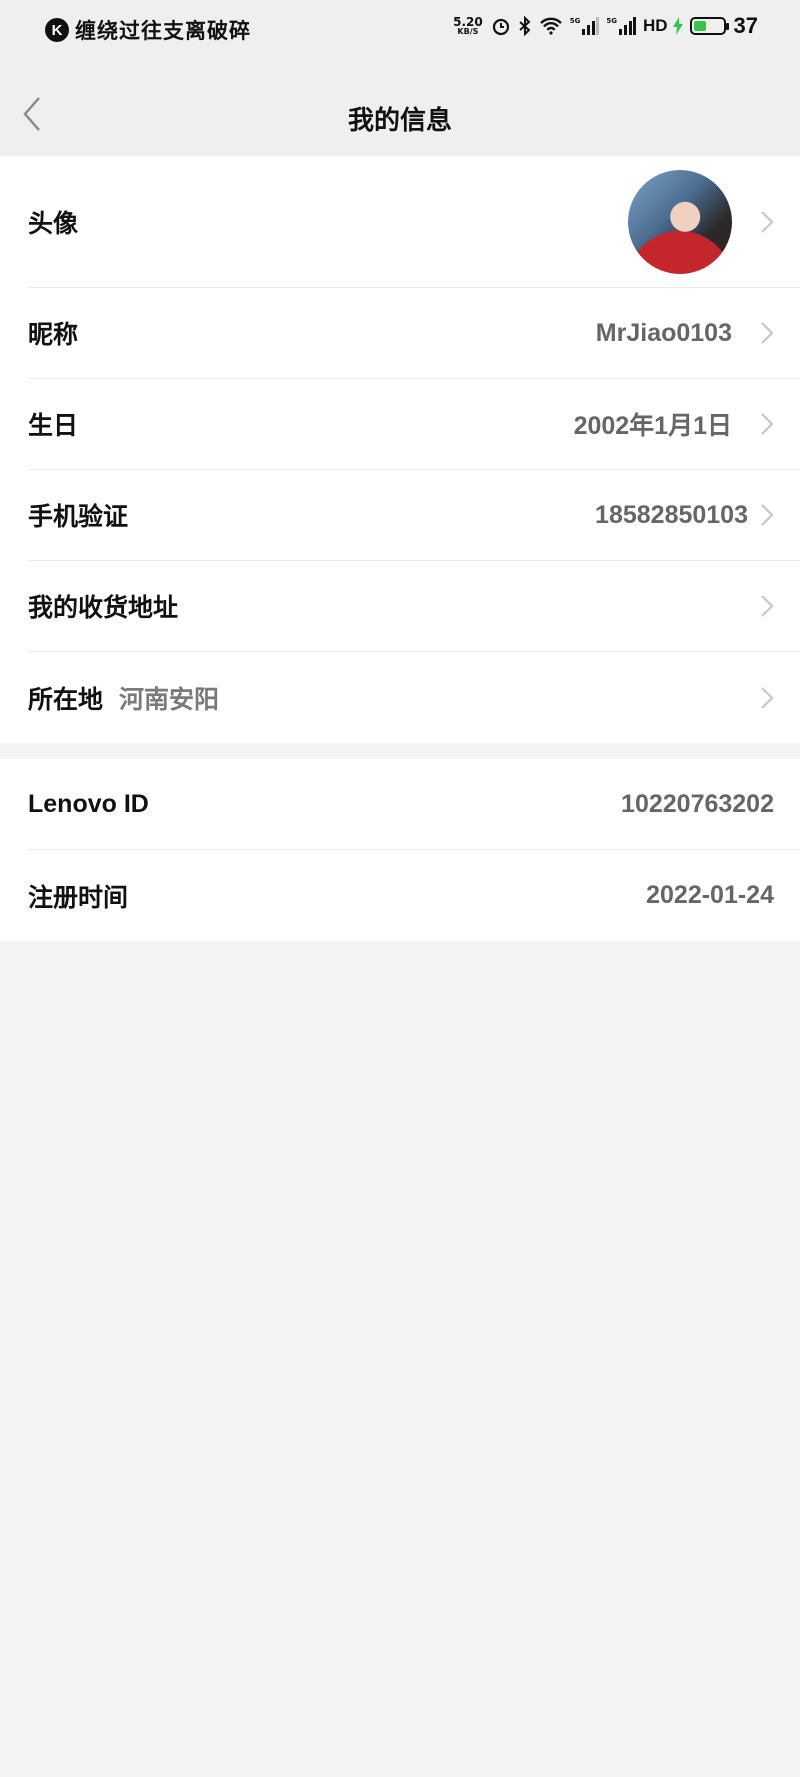  I want to click on avatar-row: 头像, so click(414, 222).